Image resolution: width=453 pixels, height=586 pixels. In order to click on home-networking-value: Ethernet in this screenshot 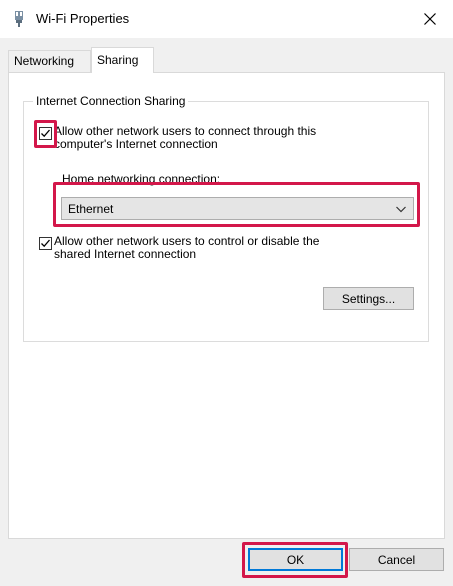, I will do `click(91, 208)`.